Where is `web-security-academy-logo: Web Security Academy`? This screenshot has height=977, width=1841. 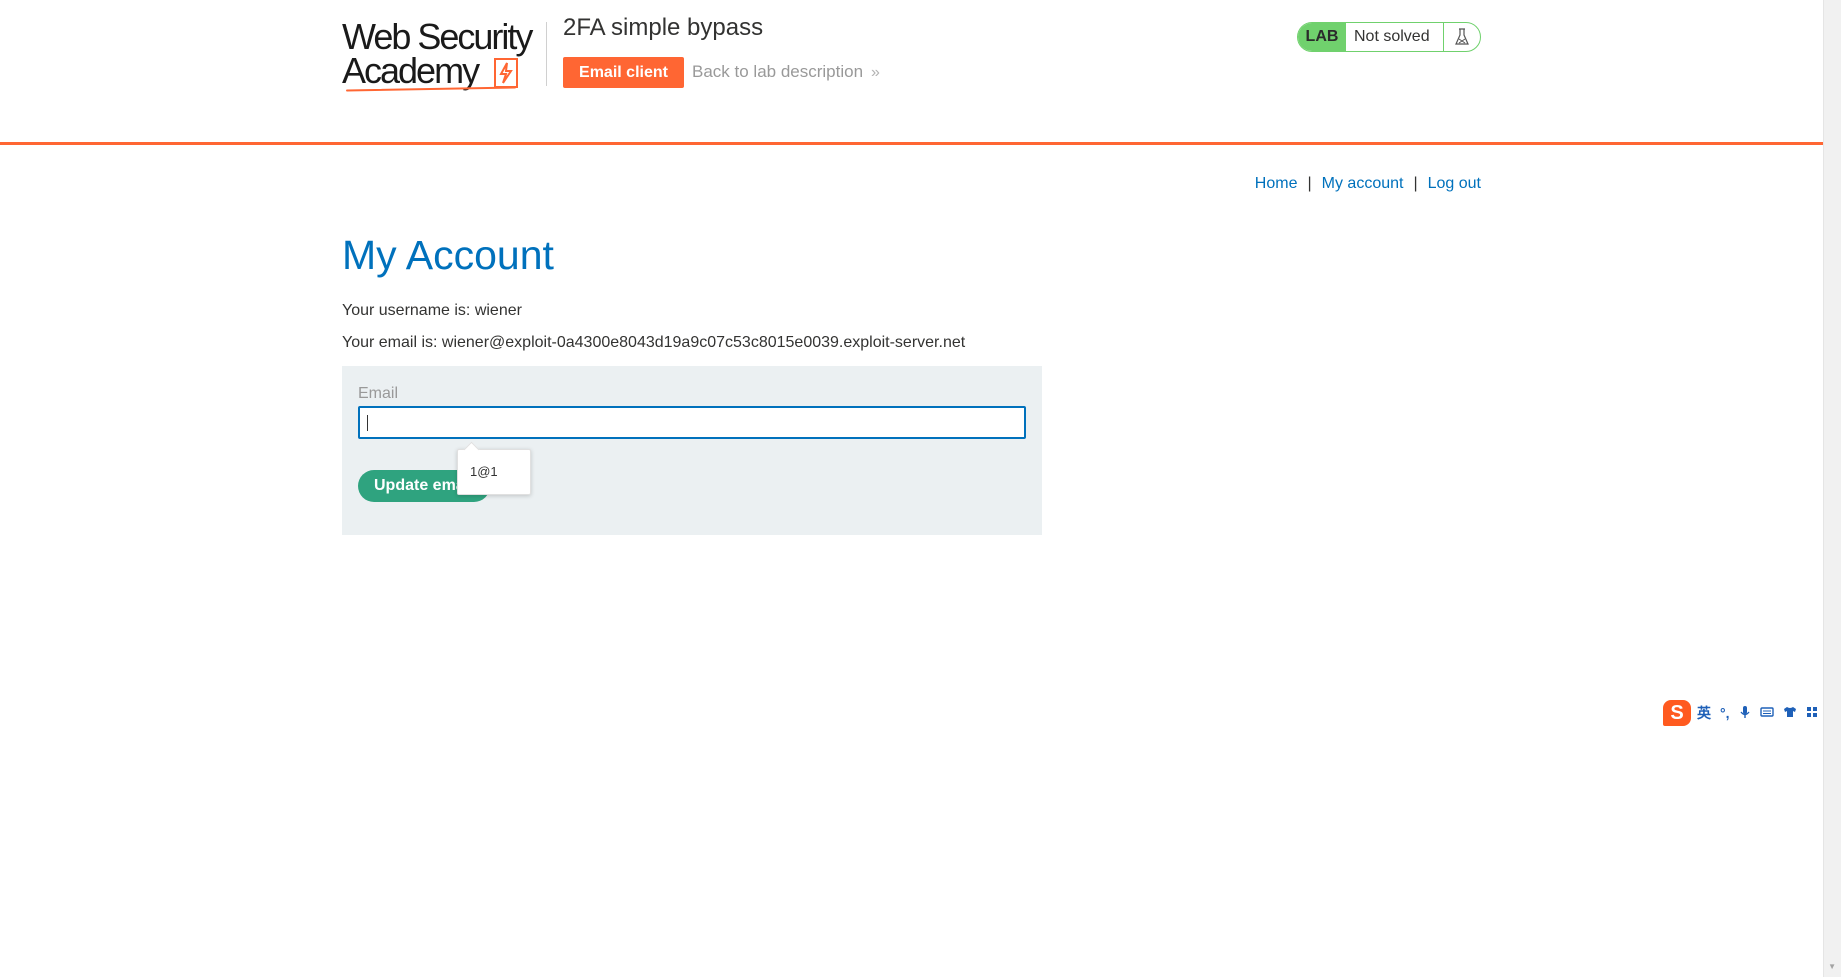 web-security-academy-logo: Web Security Academy is located at coordinates (443, 56).